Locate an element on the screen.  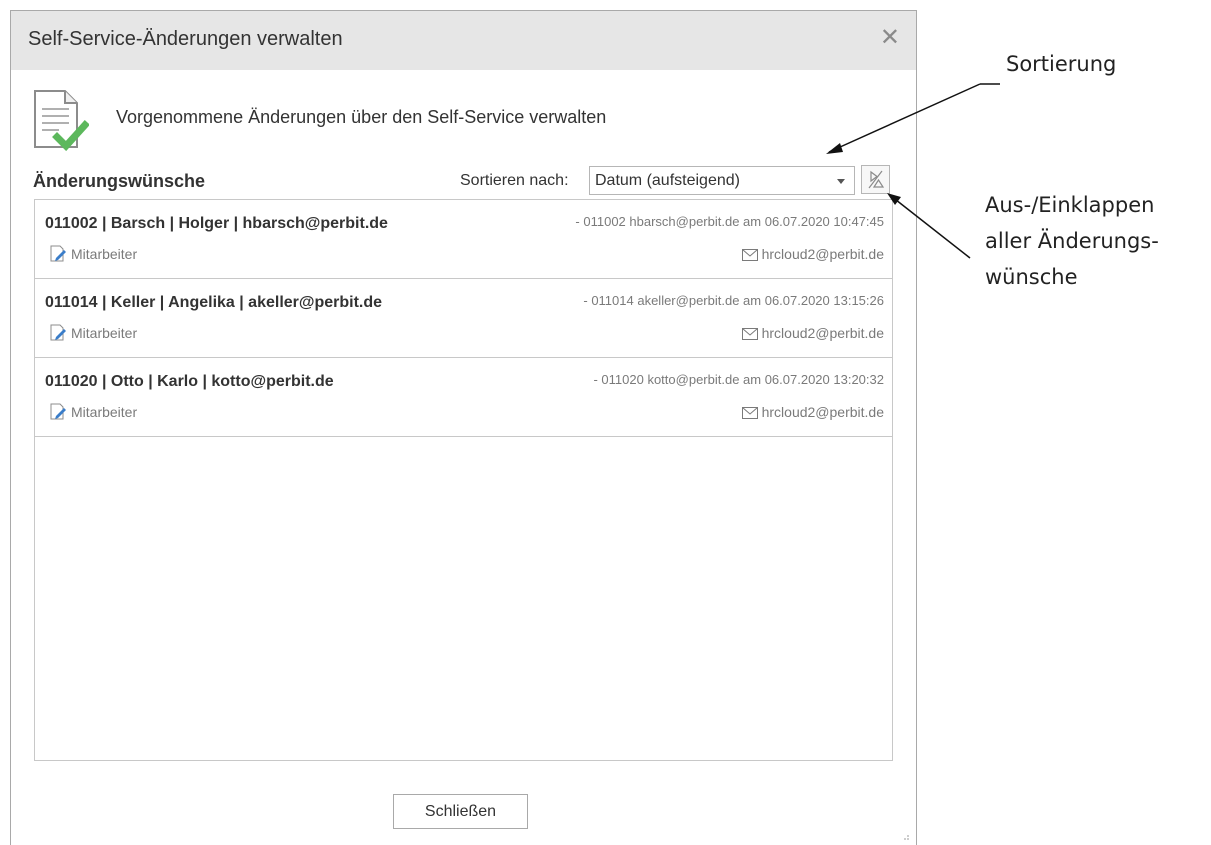
collapse-all-button is located at coordinates (875, 179).